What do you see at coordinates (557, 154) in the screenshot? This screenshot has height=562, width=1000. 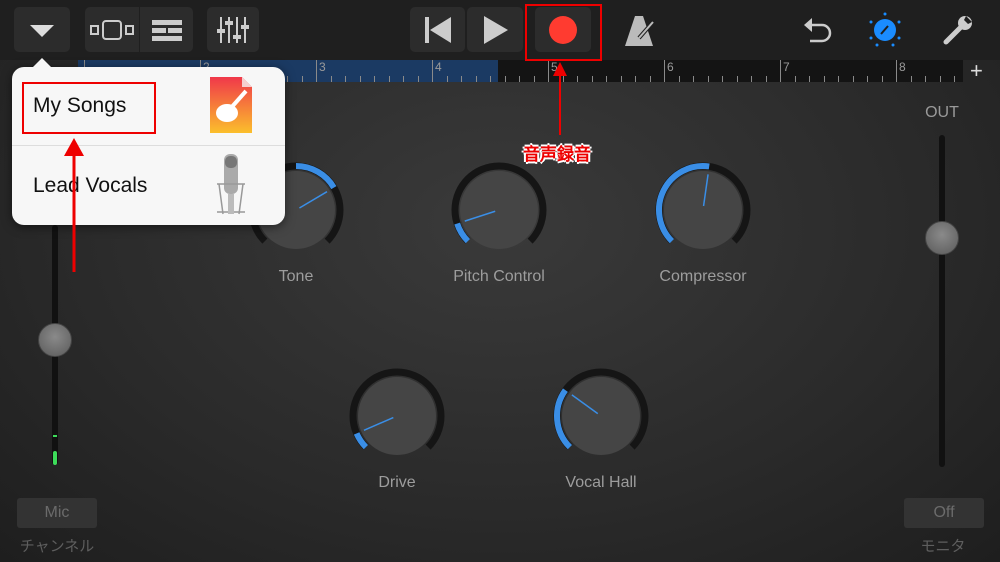 I see `record-annotation-label: 音声録音` at bounding box center [557, 154].